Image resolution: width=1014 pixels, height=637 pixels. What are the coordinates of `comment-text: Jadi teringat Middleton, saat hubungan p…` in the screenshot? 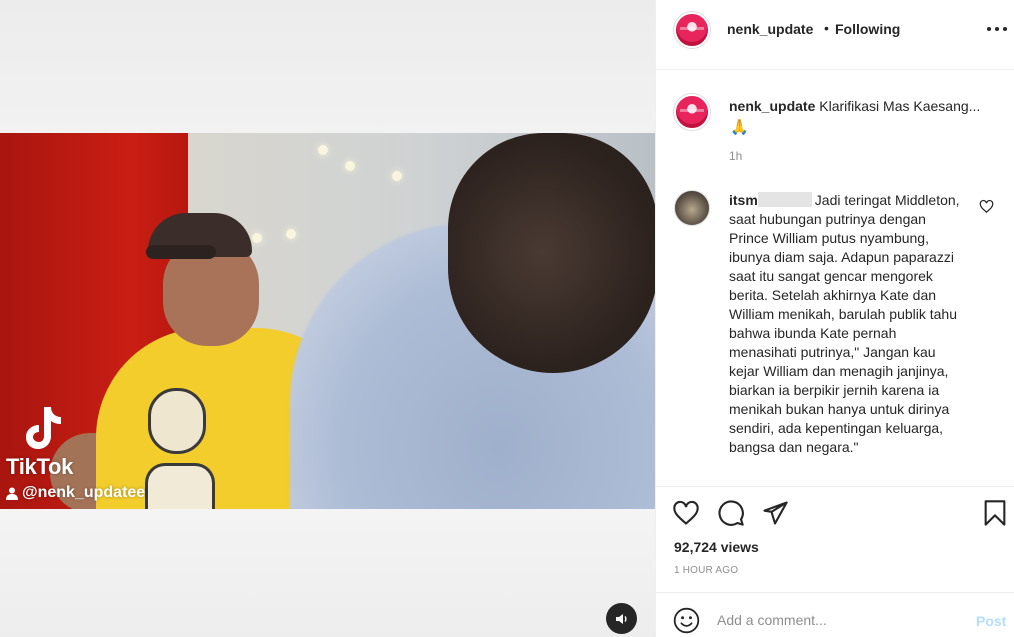 It's located at (844, 323).